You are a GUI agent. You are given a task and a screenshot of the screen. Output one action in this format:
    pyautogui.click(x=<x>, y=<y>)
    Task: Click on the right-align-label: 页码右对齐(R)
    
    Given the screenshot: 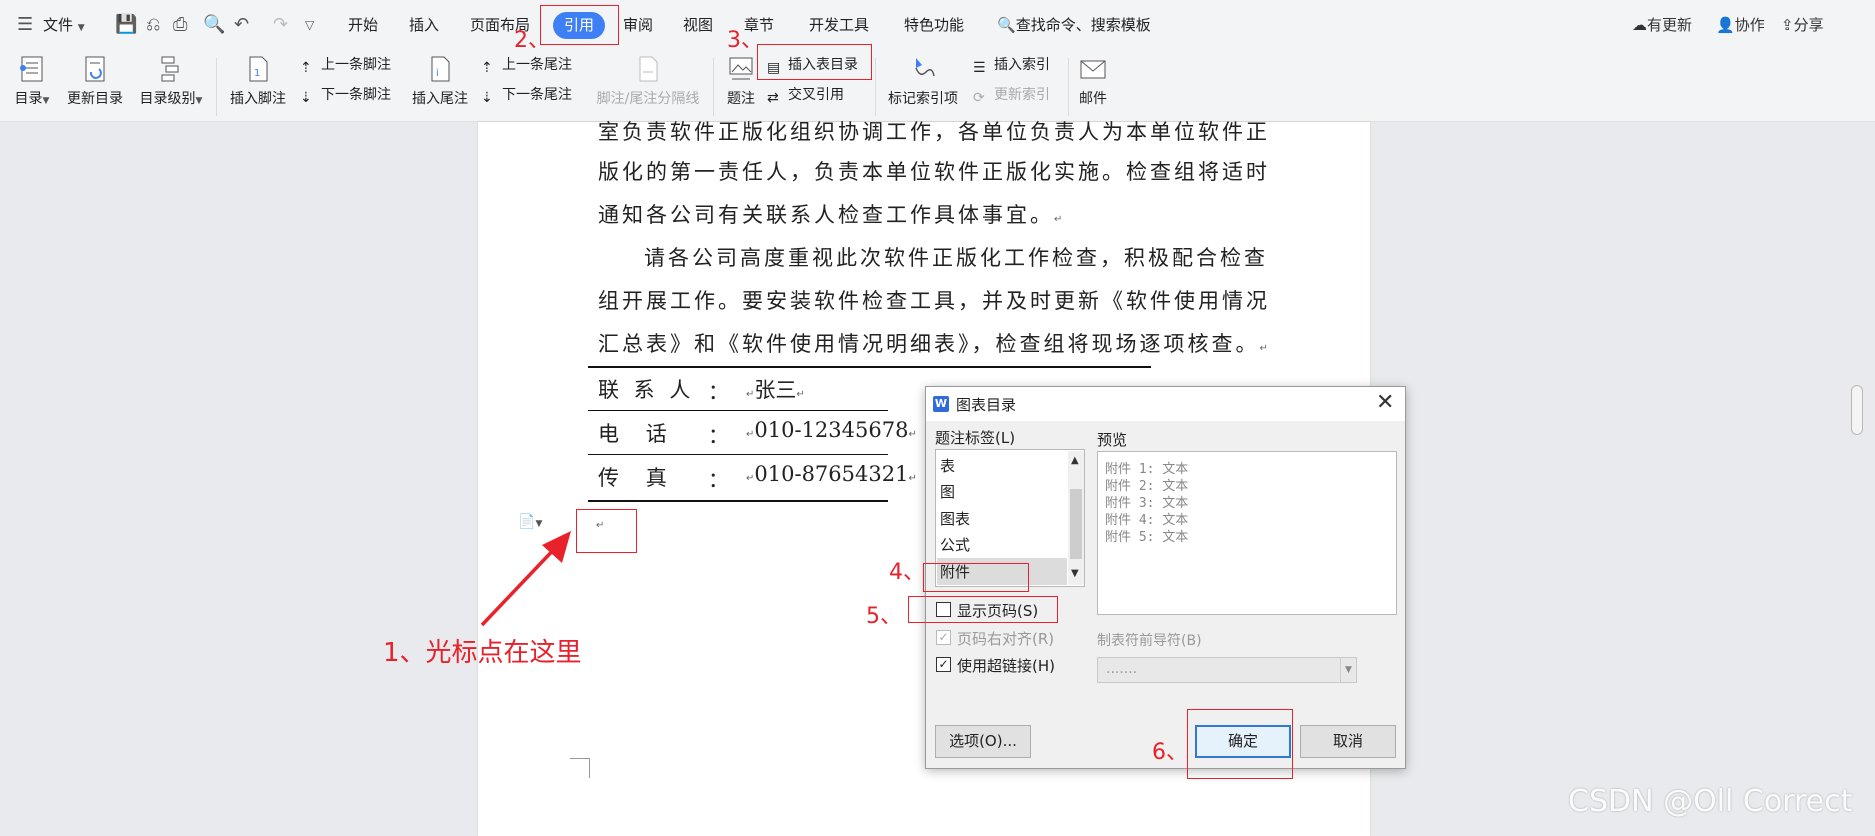 What is the action you would take?
    pyautogui.click(x=1005, y=638)
    